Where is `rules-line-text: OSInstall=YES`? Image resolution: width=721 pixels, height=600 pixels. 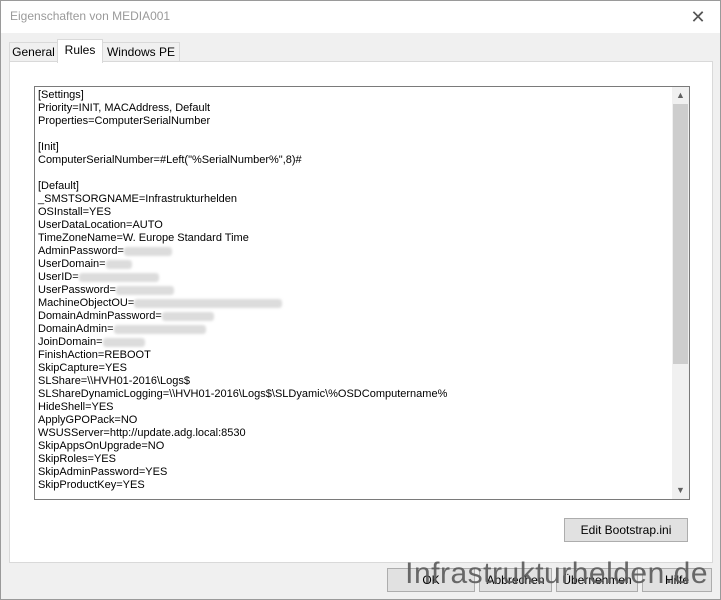
rules-line-text: OSInstall=YES is located at coordinates (75, 212).